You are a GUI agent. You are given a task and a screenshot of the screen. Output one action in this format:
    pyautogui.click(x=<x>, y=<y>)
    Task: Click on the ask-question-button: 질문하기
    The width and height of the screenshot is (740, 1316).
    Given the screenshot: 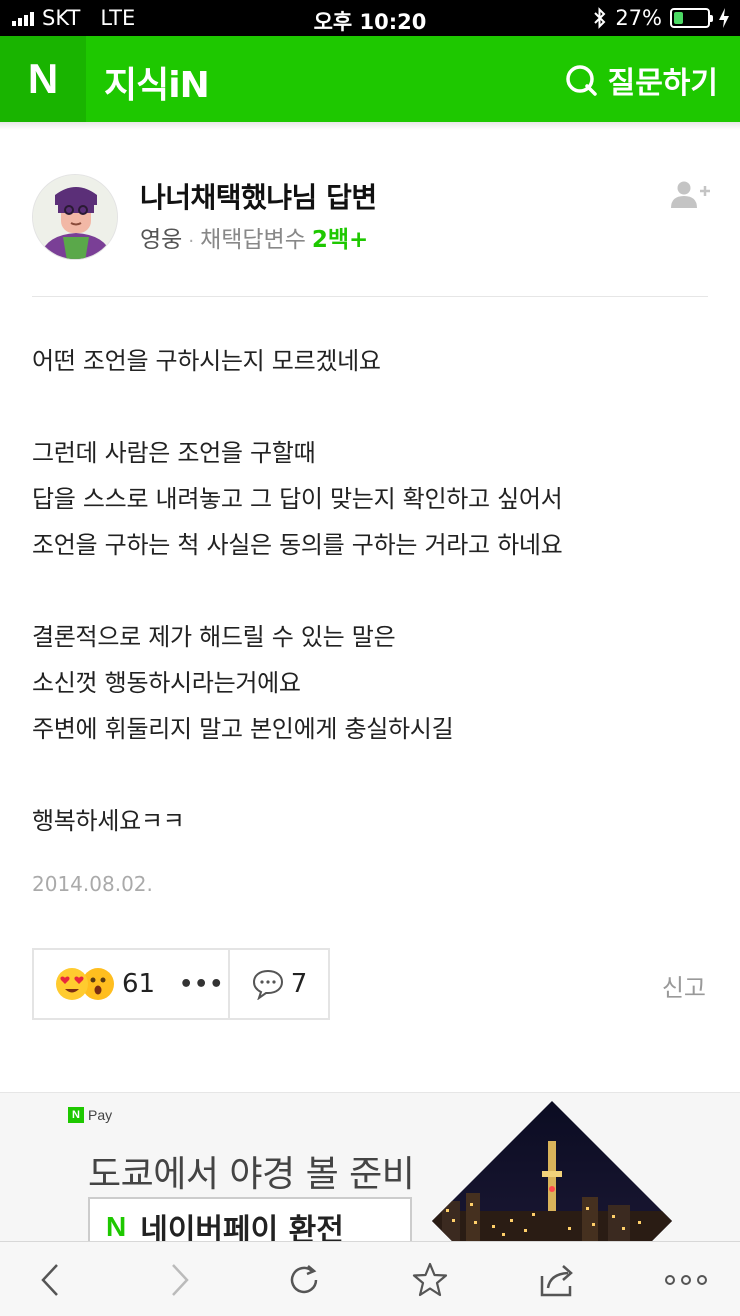 What is the action you would take?
    pyautogui.click(x=641, y=80)
    